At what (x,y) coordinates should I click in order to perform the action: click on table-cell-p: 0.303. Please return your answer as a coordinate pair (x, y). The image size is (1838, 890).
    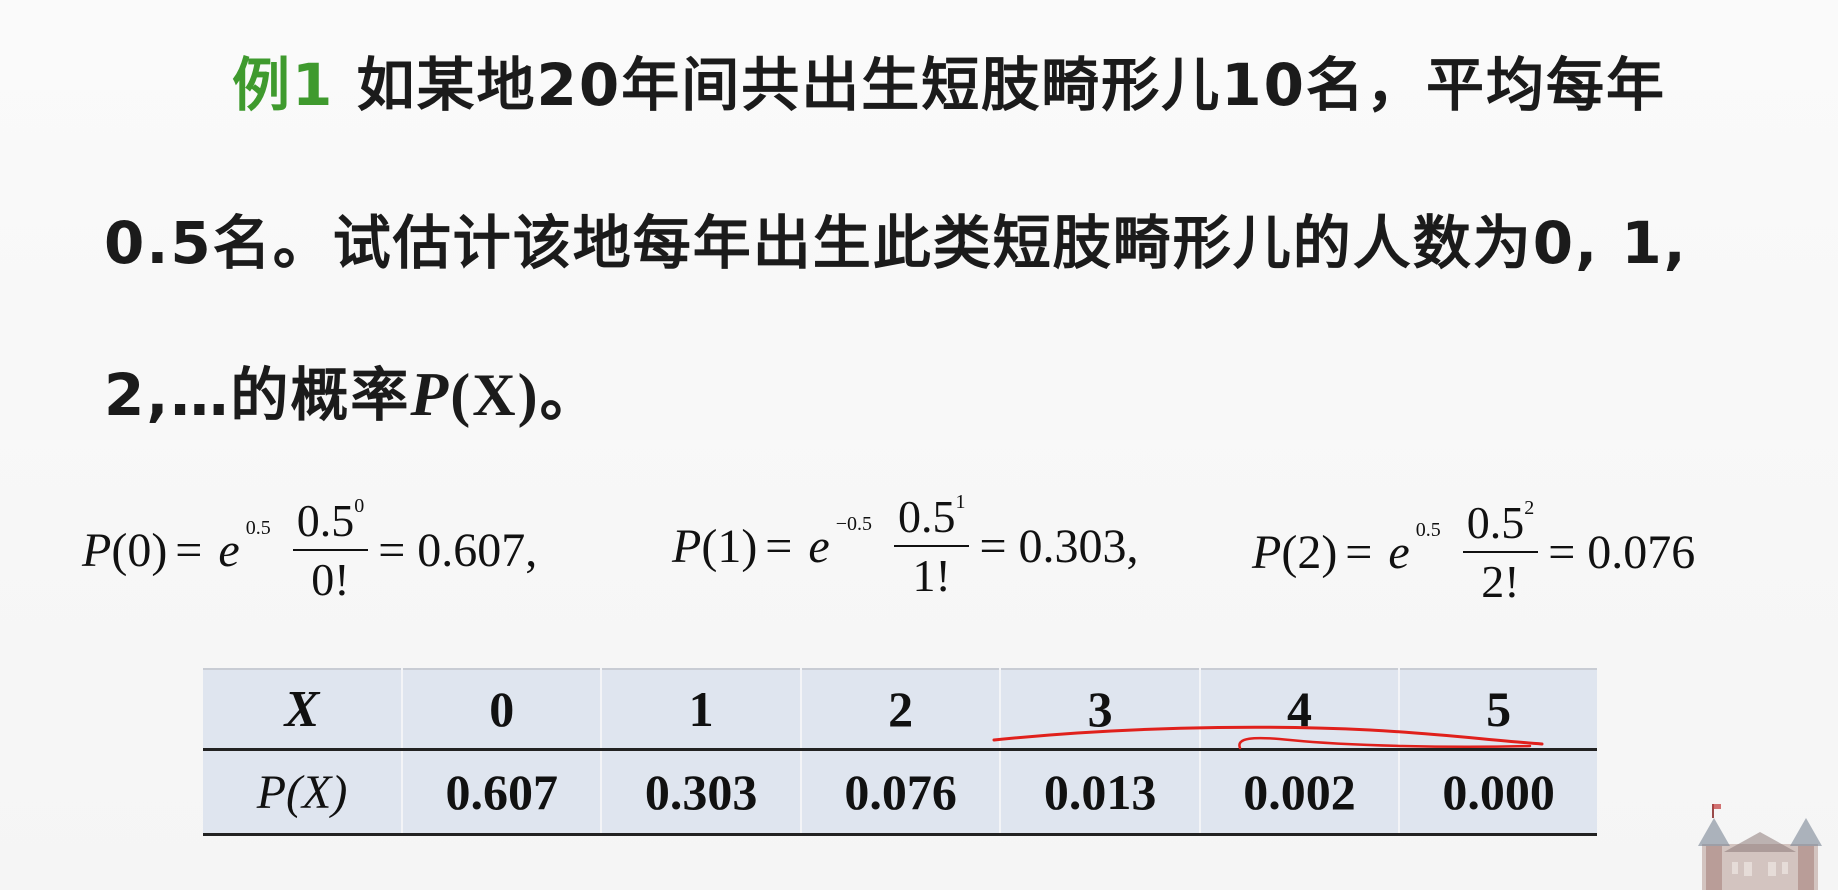
    Looking at the image, I should click on (700, 792).